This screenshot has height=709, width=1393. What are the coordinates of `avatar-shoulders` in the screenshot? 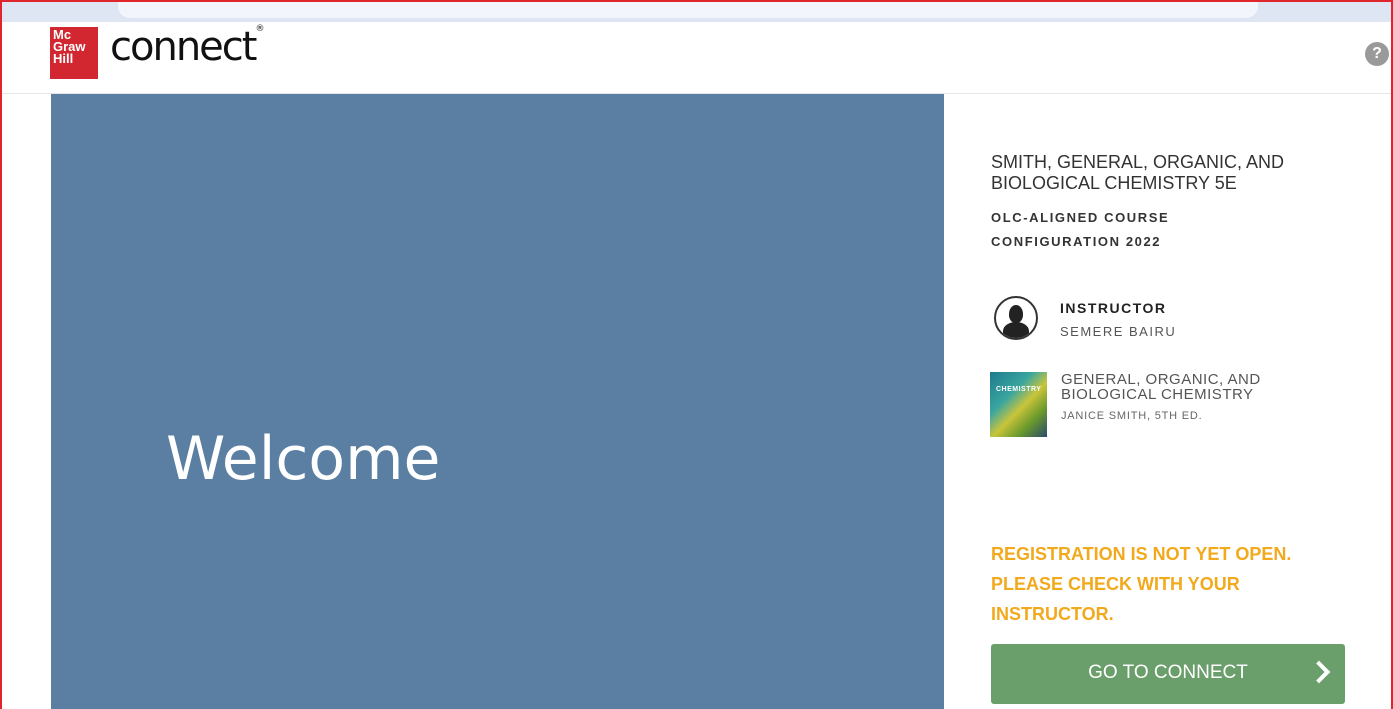 It's located at (1016, 330).